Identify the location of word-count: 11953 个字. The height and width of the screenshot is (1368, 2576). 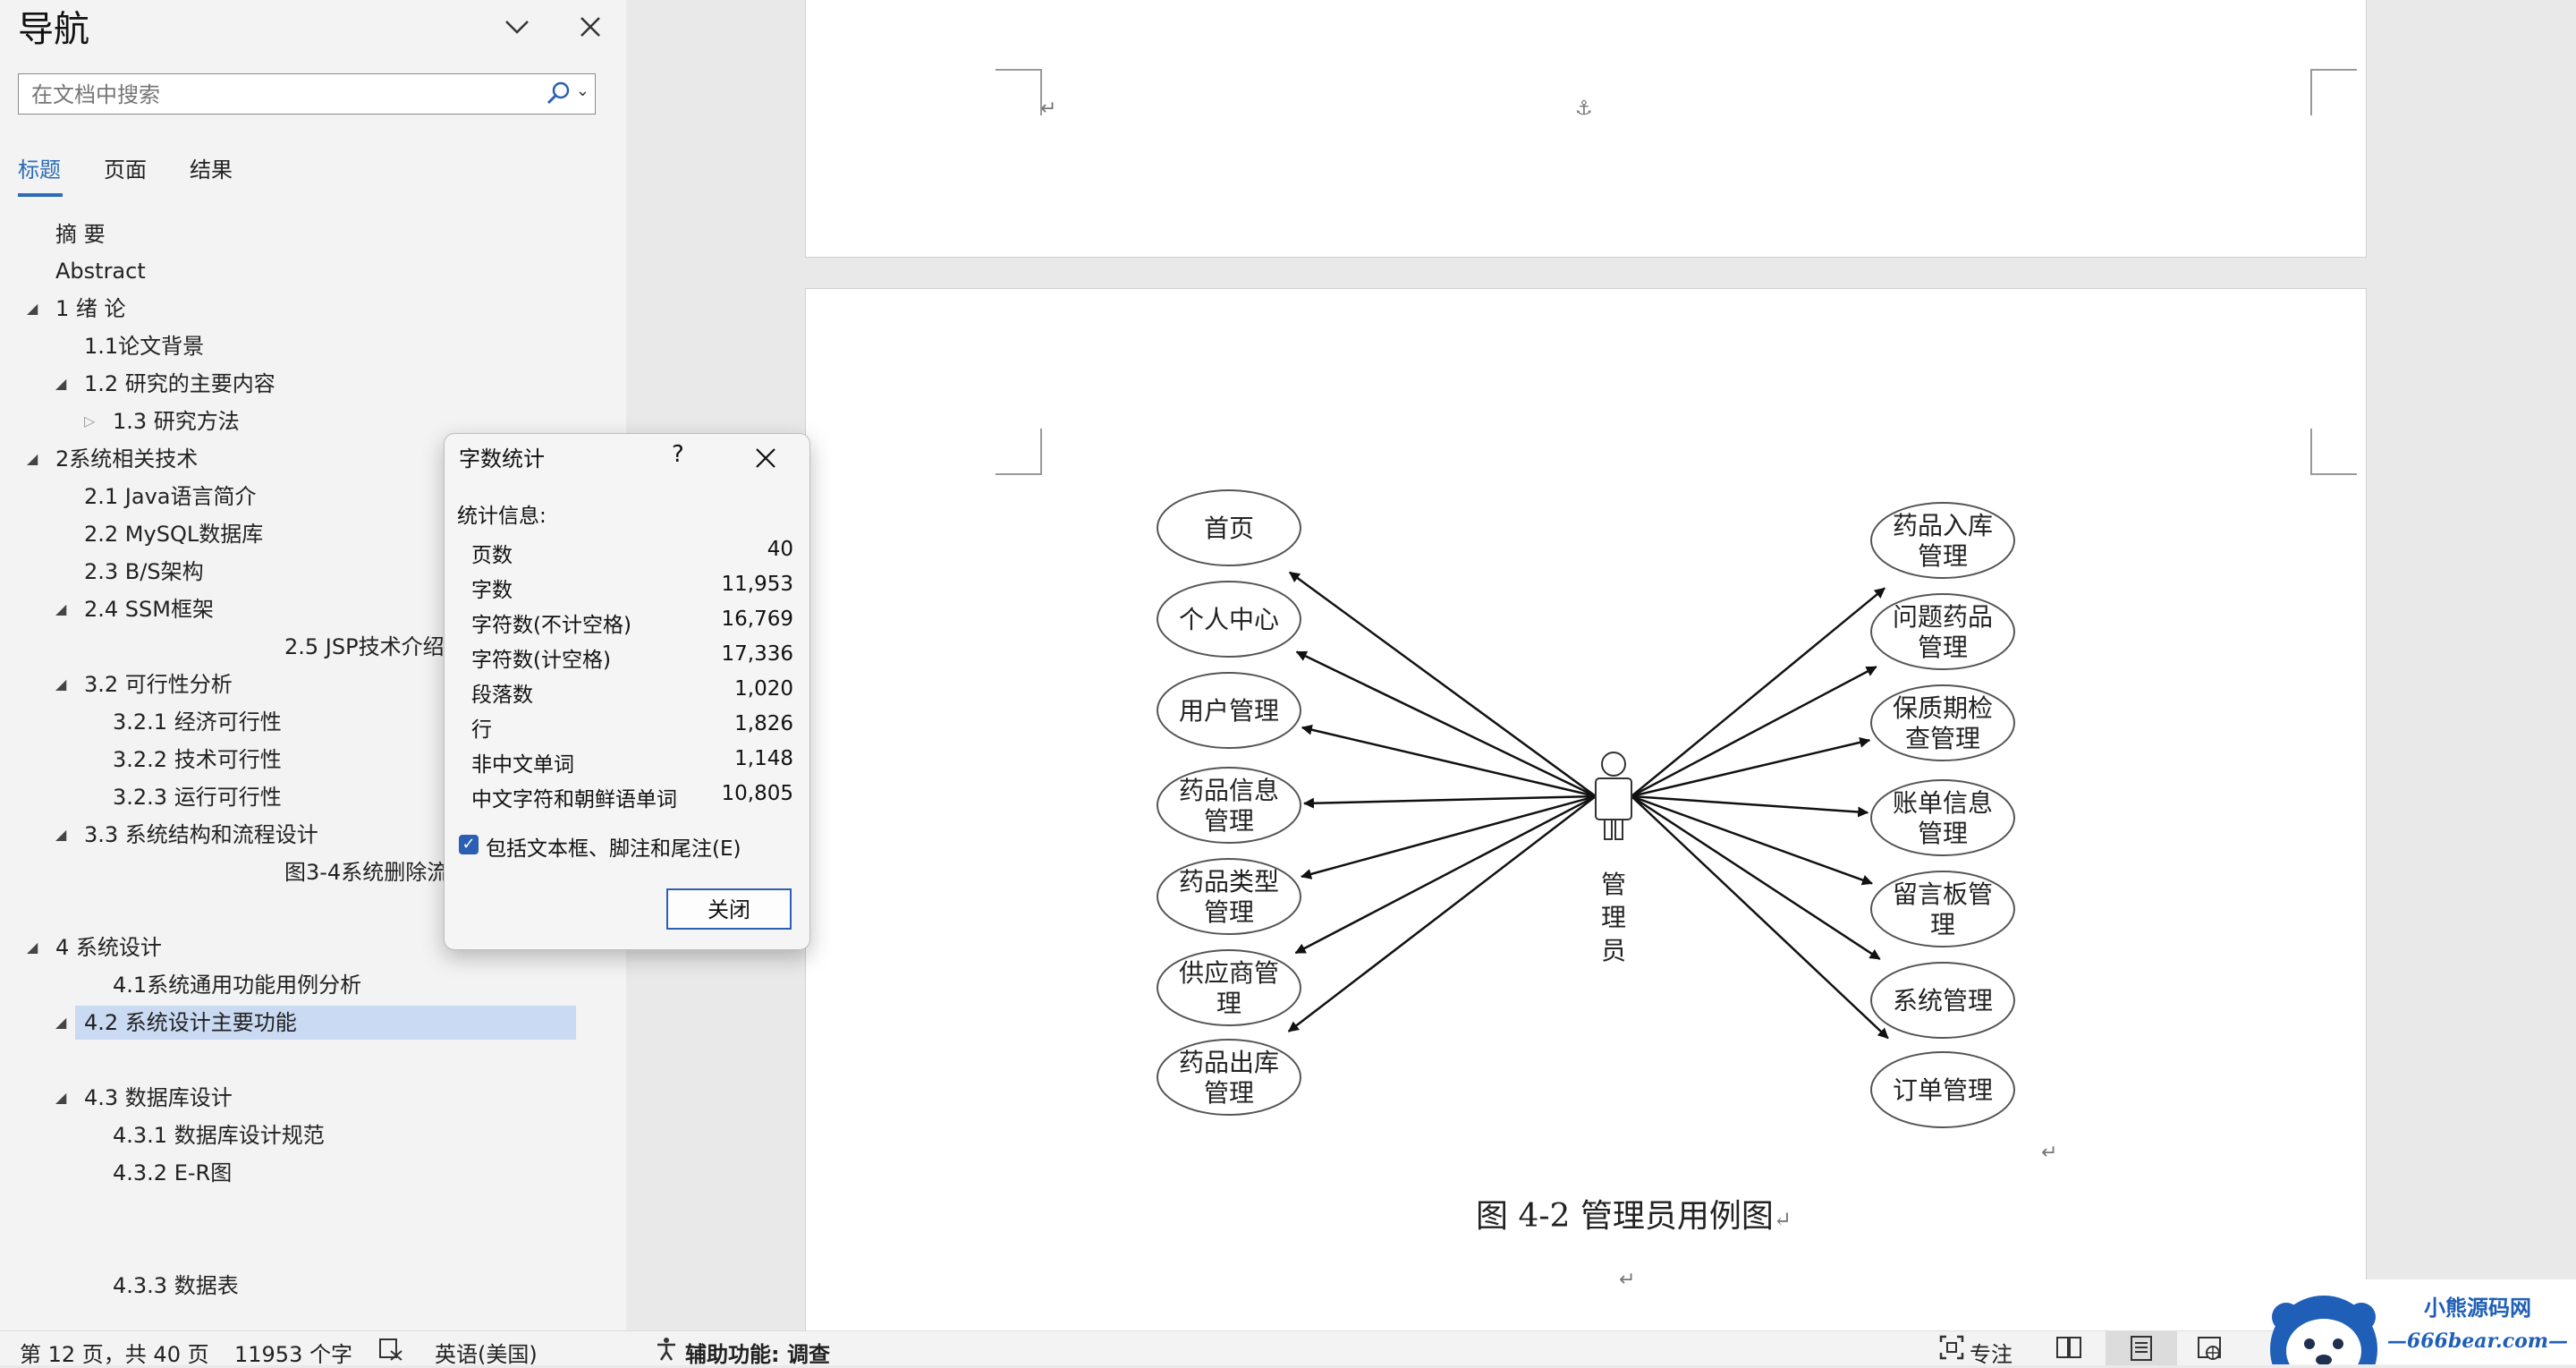
(293, 1352).